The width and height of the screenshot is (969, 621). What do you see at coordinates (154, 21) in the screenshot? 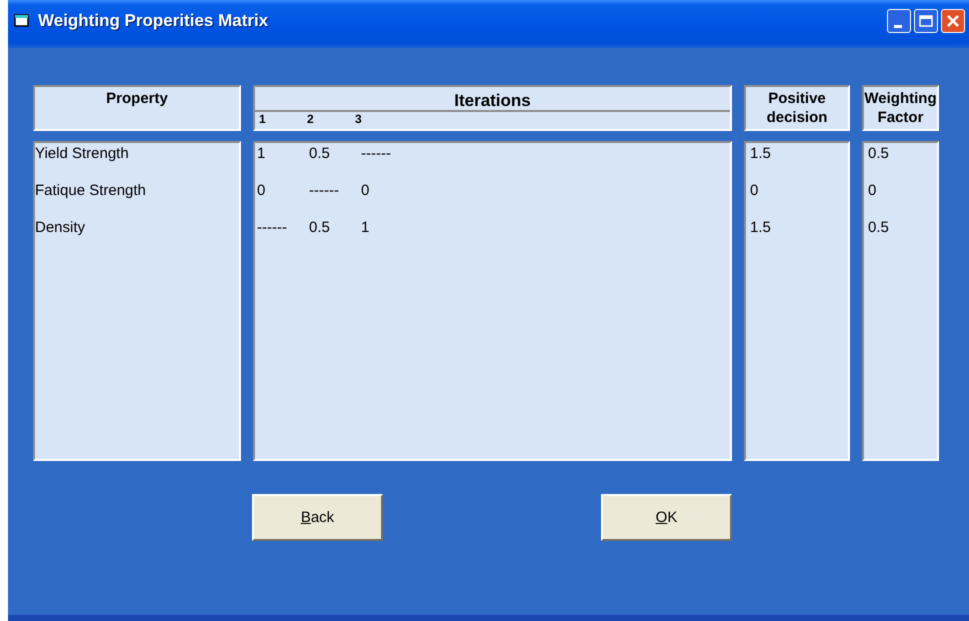
I see `window-title: Weighting Properities Matrix` at bounding box center [154, 21].